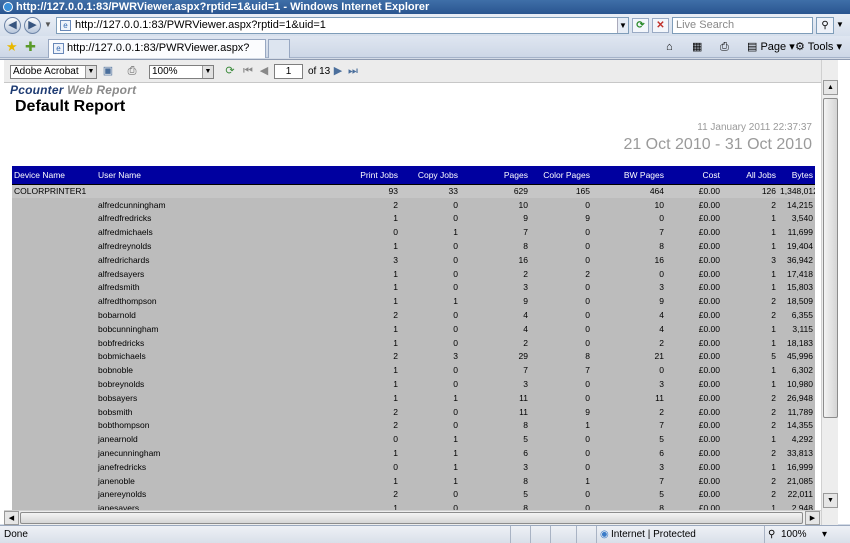 The height and width of the screenshot is (543, 850). What do you see at coordinates (661, 534) in the screenshot?
I see `security-zone: ◉ Internet | Protected Mode: On` at bounding box center [661, 534].